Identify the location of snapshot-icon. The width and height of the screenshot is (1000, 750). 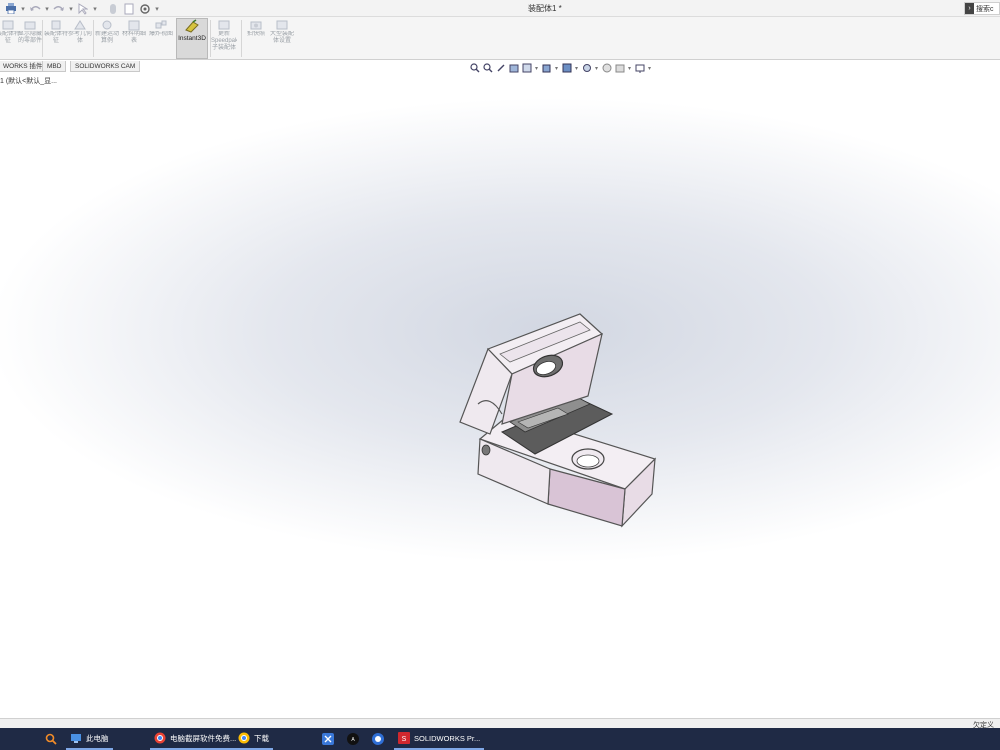
(256, 25).